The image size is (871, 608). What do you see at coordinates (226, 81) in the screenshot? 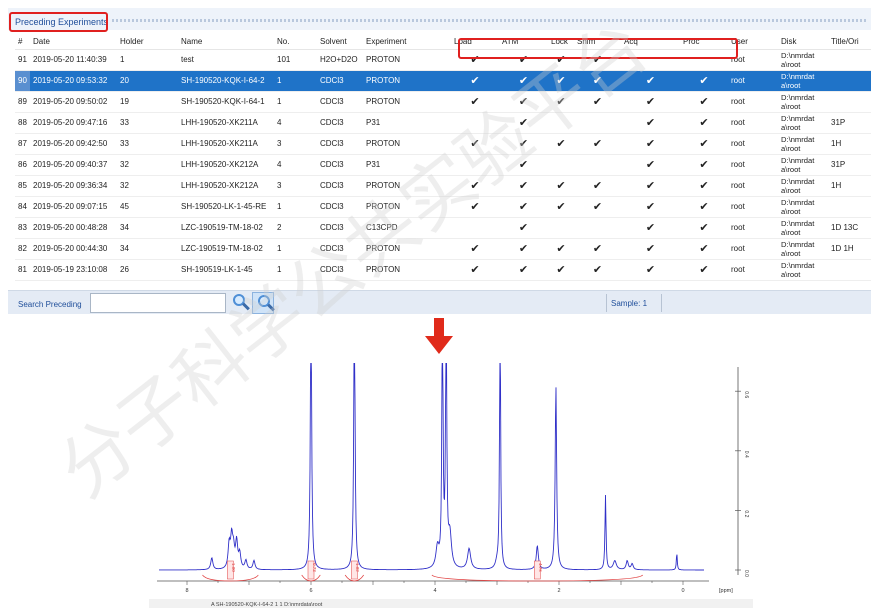
I see `cell-name: SH-190520-KQK-I-64-2` at bounding box center [226, 81].